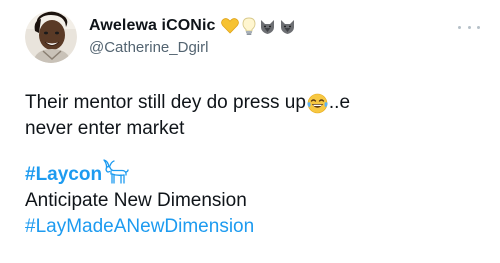 This screenshot has width=500, height=263. I want to click on more-options-icon, so click(469, 27).